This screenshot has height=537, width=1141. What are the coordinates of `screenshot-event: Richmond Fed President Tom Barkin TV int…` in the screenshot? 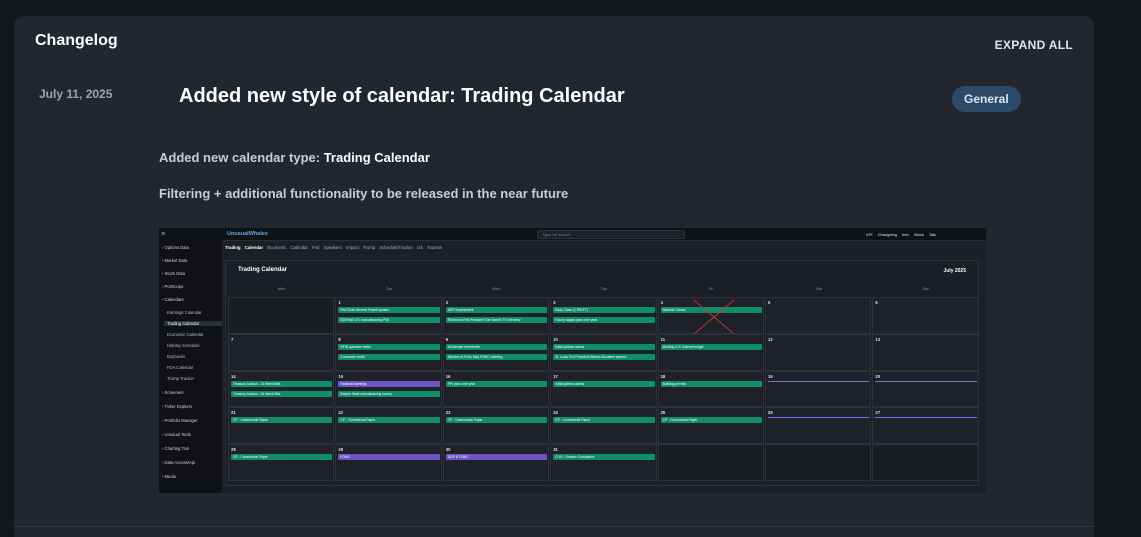 It's located at (496, 320).